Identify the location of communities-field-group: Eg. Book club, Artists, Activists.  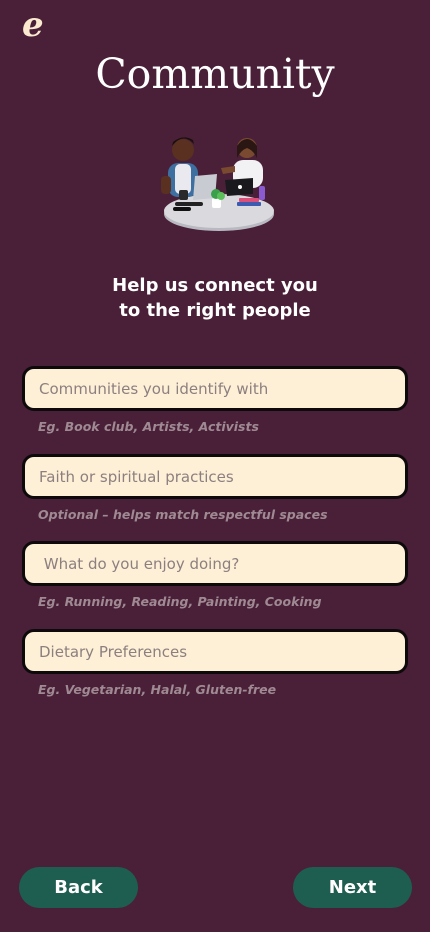
(215, 400).